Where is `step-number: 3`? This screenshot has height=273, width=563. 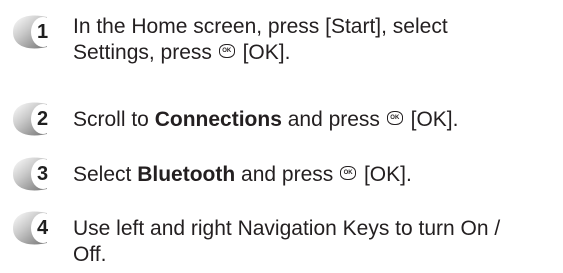 step-number: 3 is located at coordinates (43, 174).